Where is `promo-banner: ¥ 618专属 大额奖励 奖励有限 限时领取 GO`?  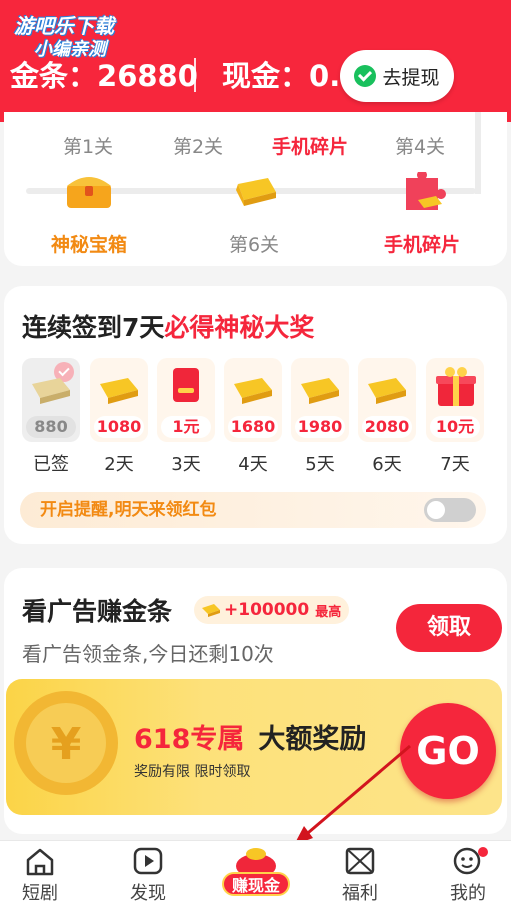 promo-banner: ¥ 618专属 大额奖励 奖励有限 限时领取 GO is located at coordinates (254, 747).